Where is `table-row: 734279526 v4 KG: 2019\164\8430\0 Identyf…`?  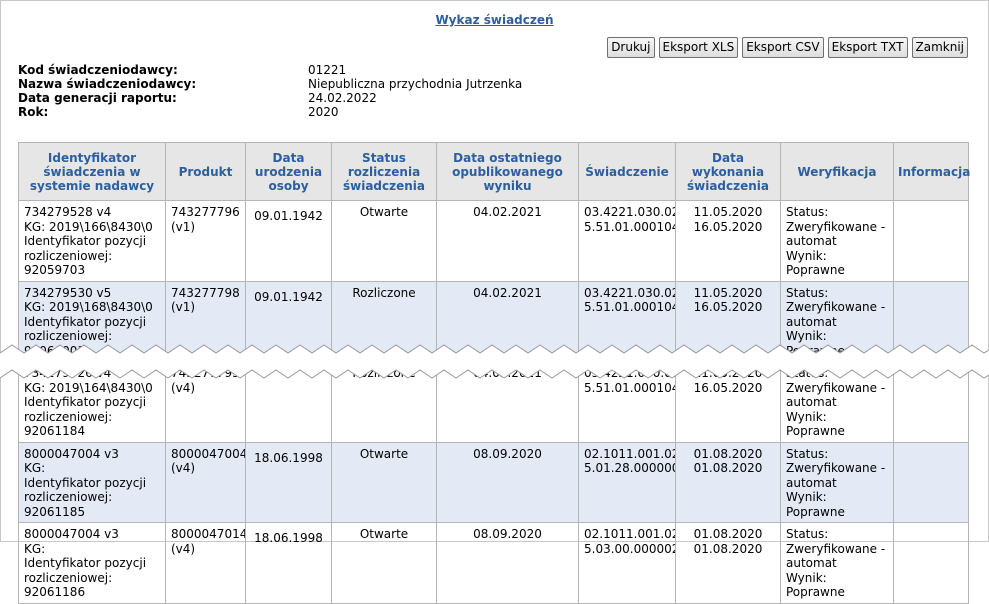 table-row: 734279526 v4 KG: 2019\164\8430\0 Identyf… is located at coordinates (493, 402).